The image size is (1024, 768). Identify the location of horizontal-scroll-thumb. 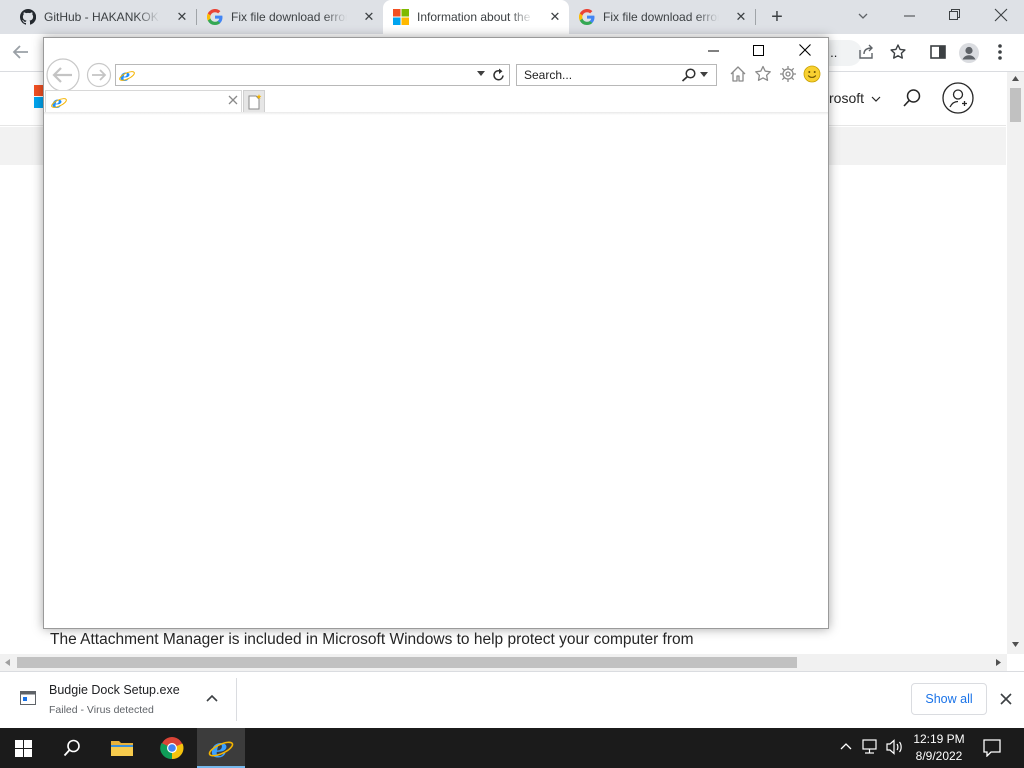
(407, 662).